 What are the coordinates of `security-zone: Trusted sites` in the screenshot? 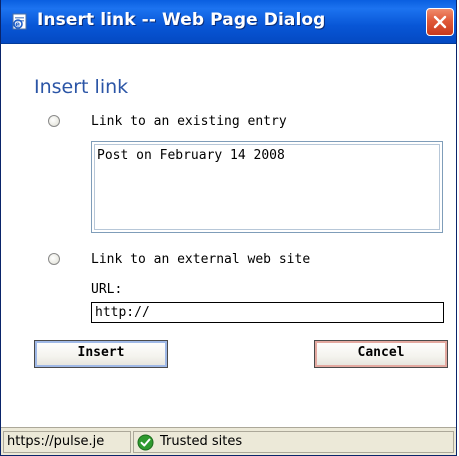 It's located at (293, 442).